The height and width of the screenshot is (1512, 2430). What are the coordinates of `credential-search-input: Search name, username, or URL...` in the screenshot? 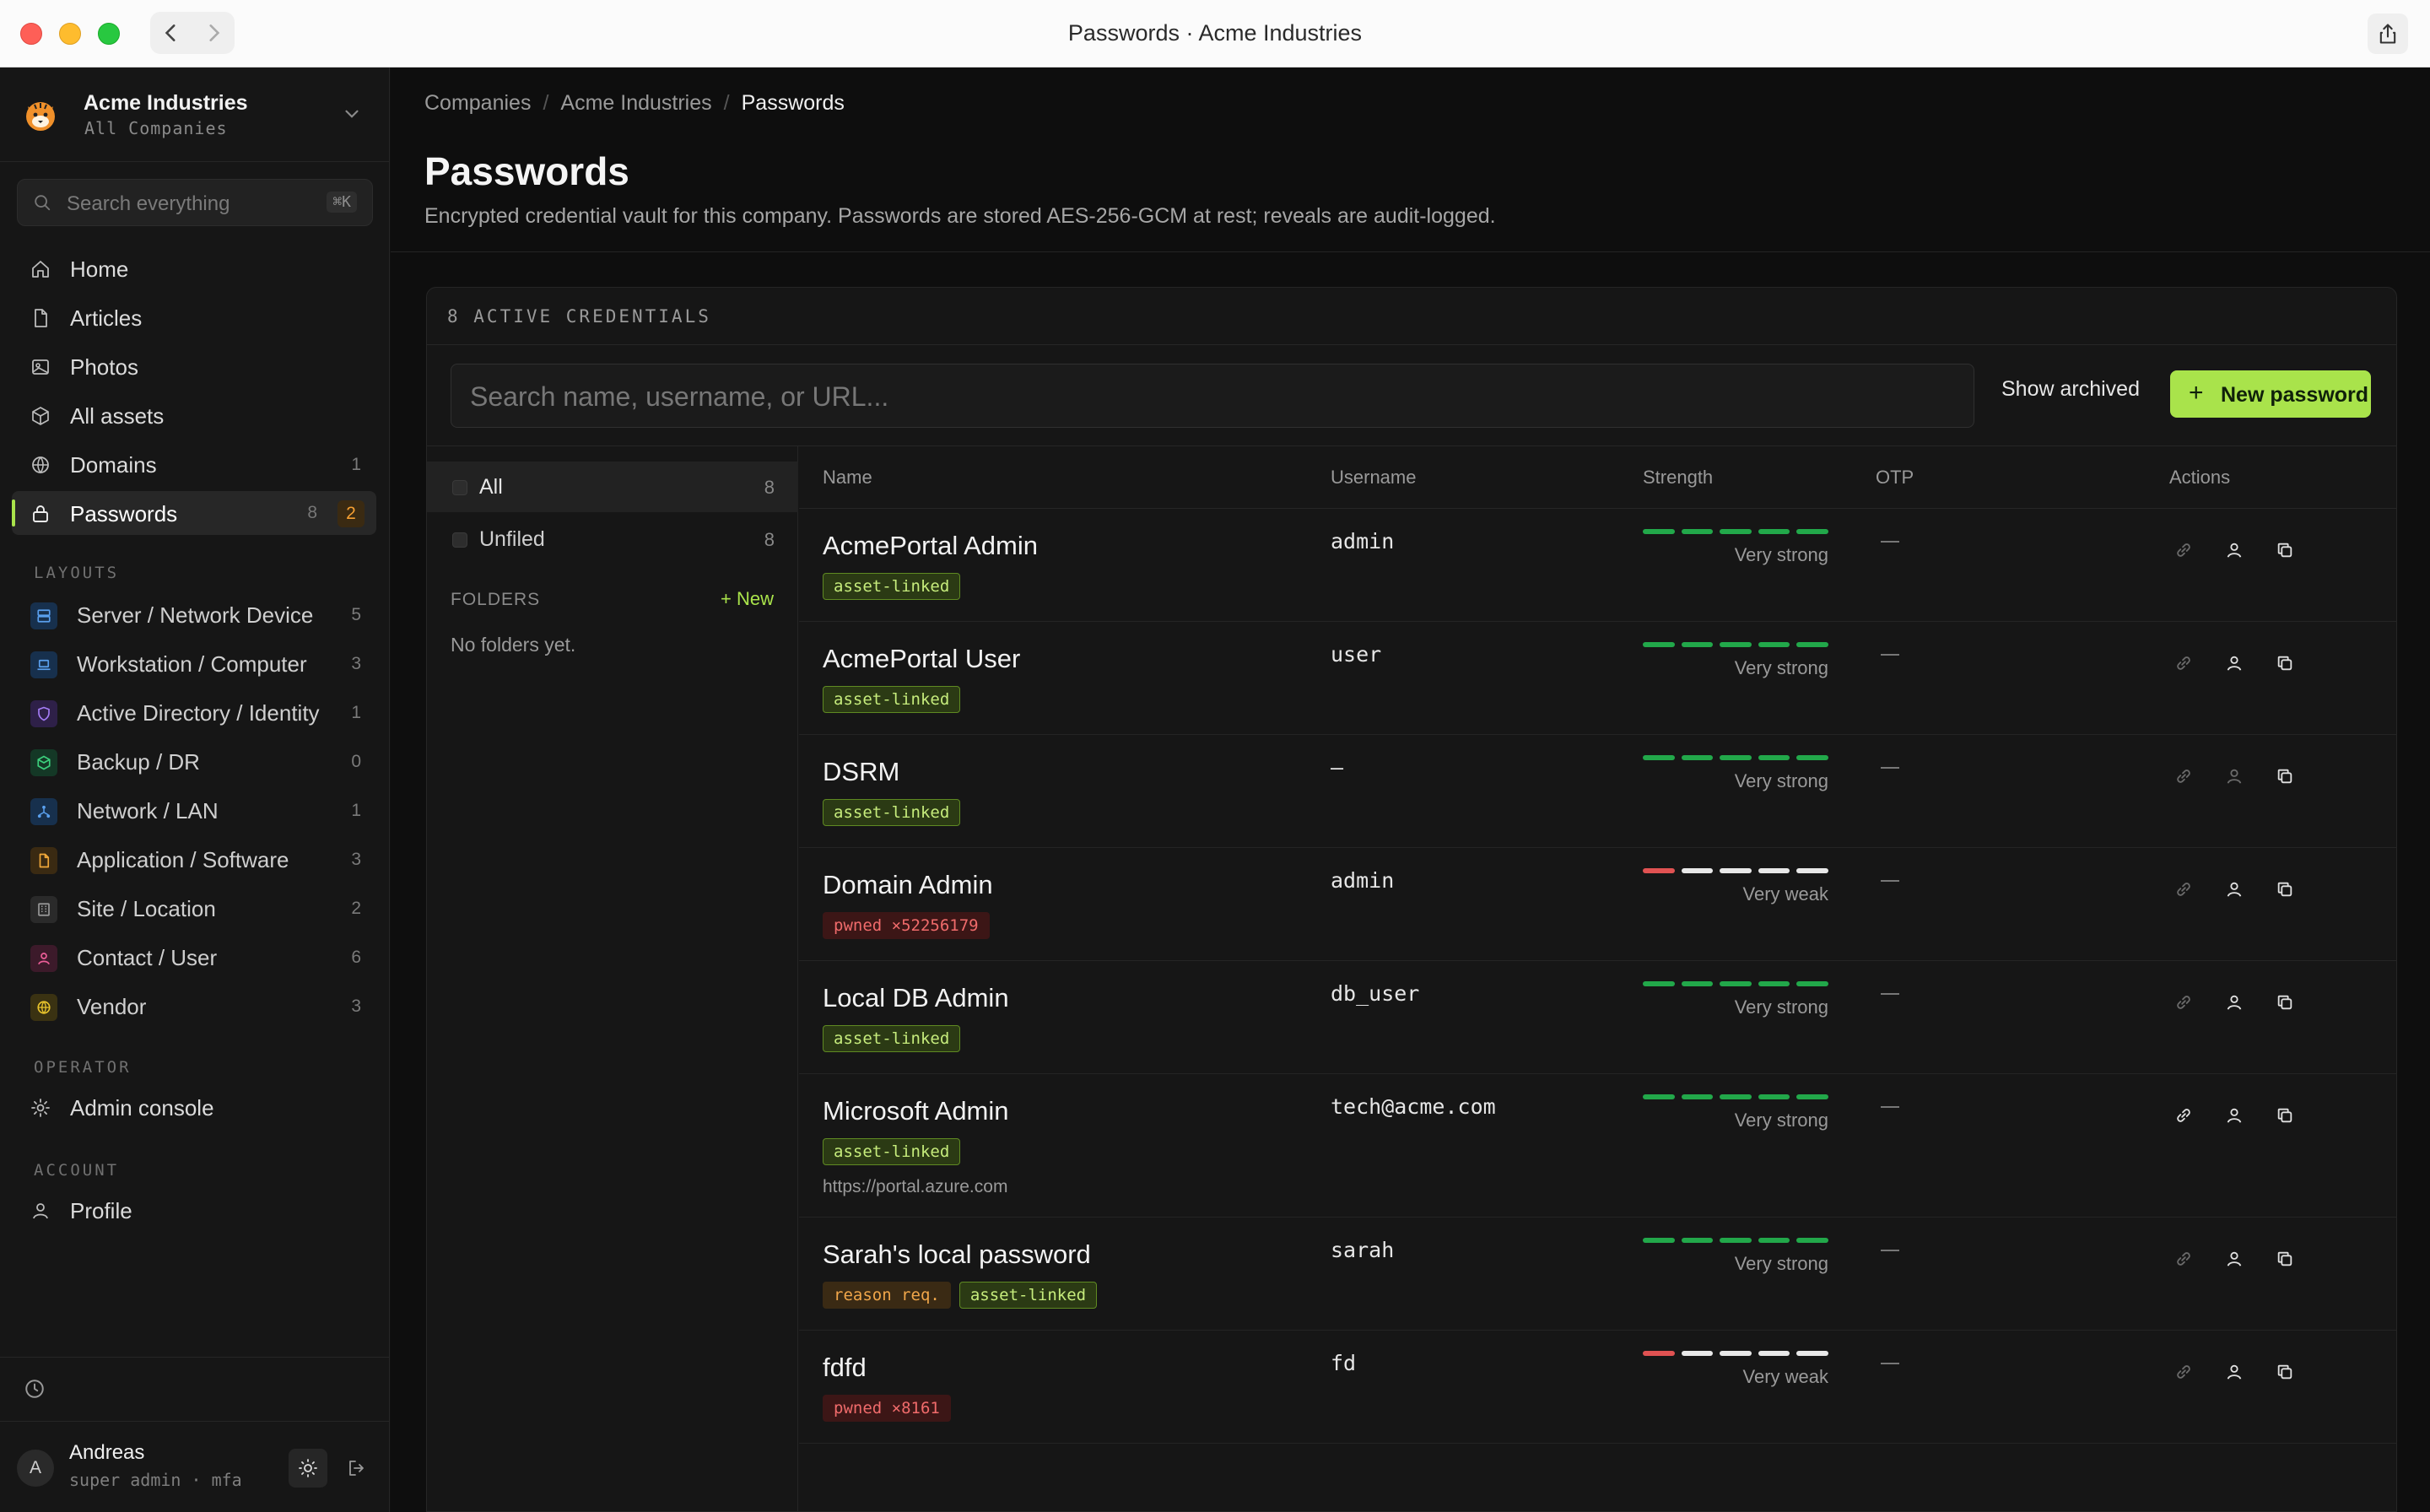 It's located at (1212, 396).